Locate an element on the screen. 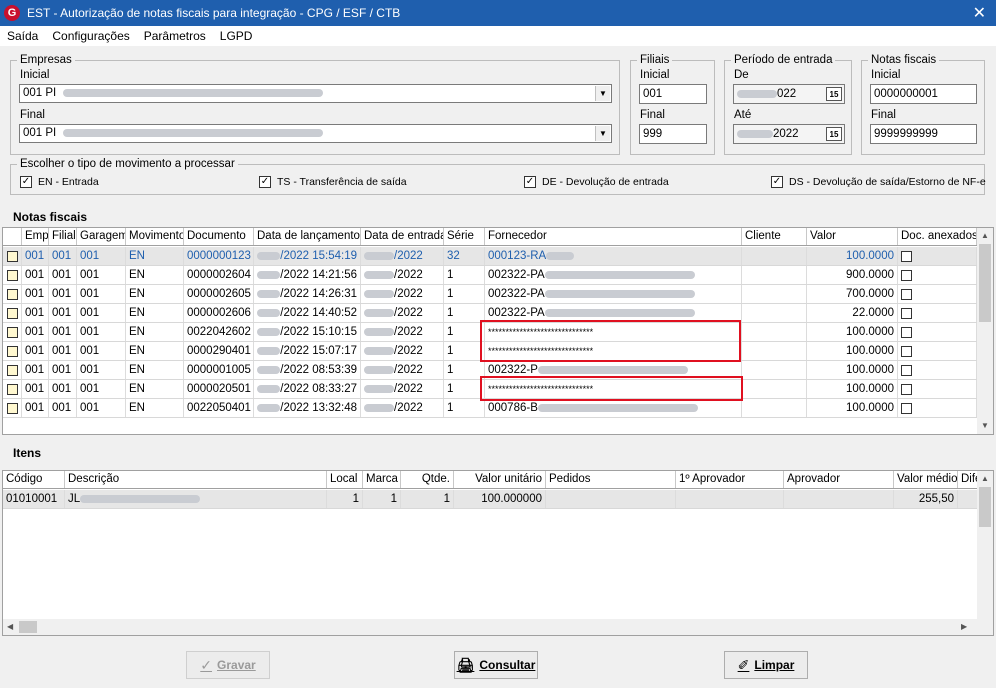 The image size is (996, 688). nota-inicial-label: Inicial is located at coordinates (886, 75).